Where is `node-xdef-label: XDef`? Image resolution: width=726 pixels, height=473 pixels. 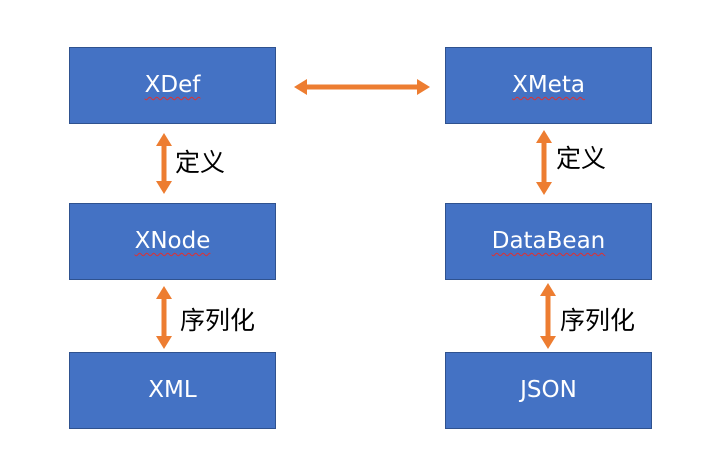 node-xdef-label: XDef is located at coordinates (172, 85).